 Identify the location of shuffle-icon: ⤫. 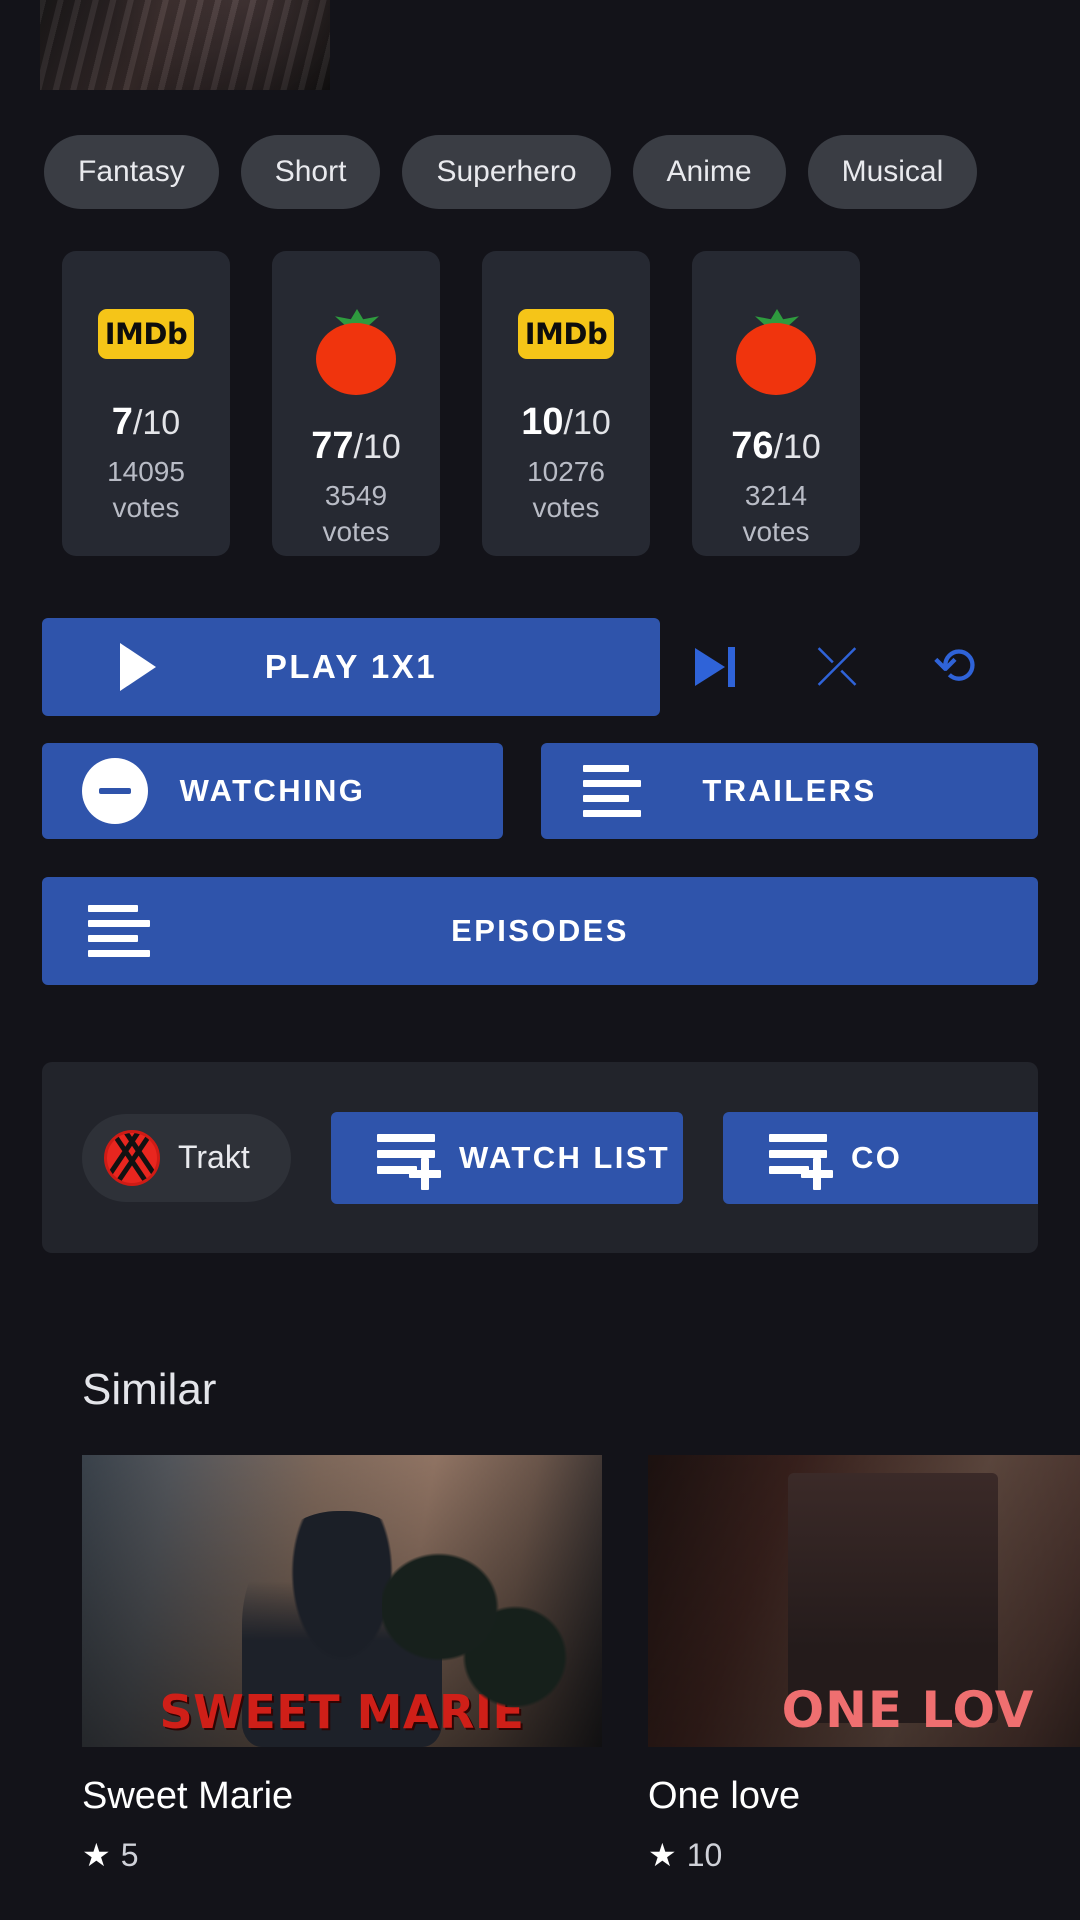
(837, 667).